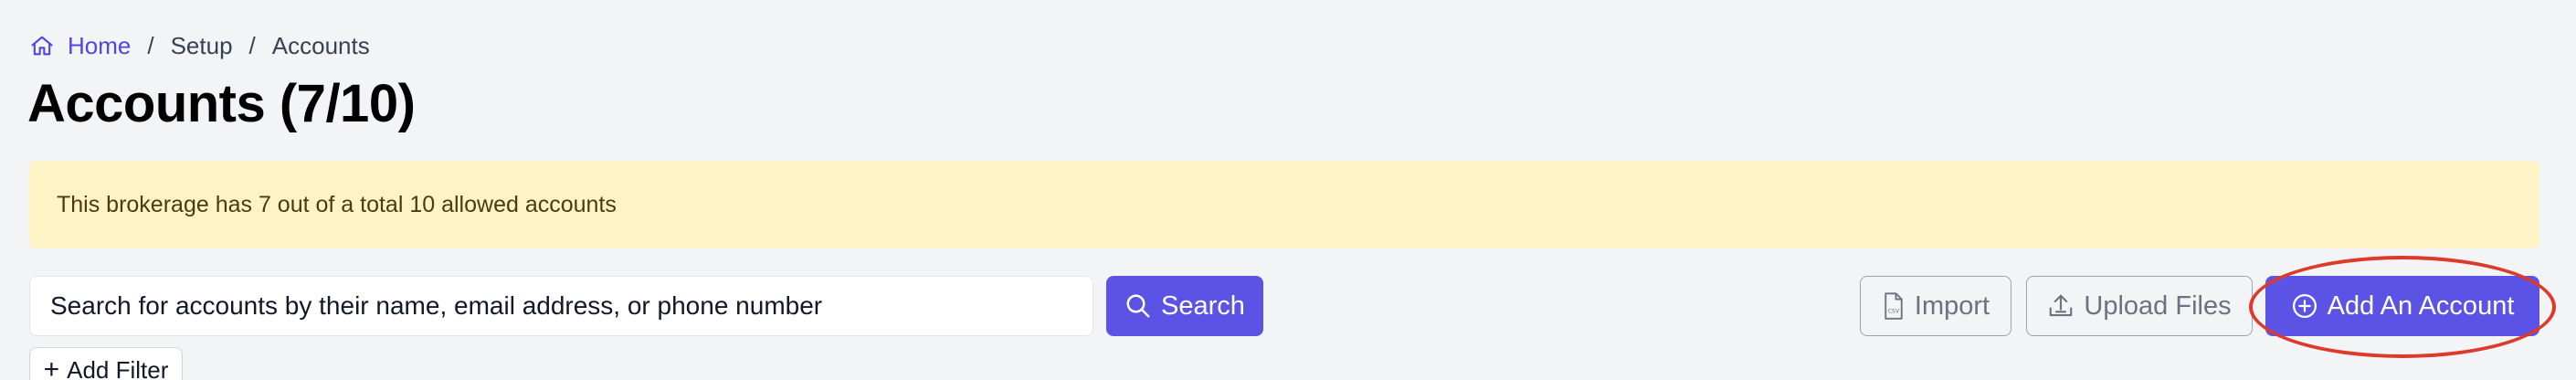 Image resolution: width=2576 pixels, height=380 pixels. I want to click on search-icon, so click(1138, 306).